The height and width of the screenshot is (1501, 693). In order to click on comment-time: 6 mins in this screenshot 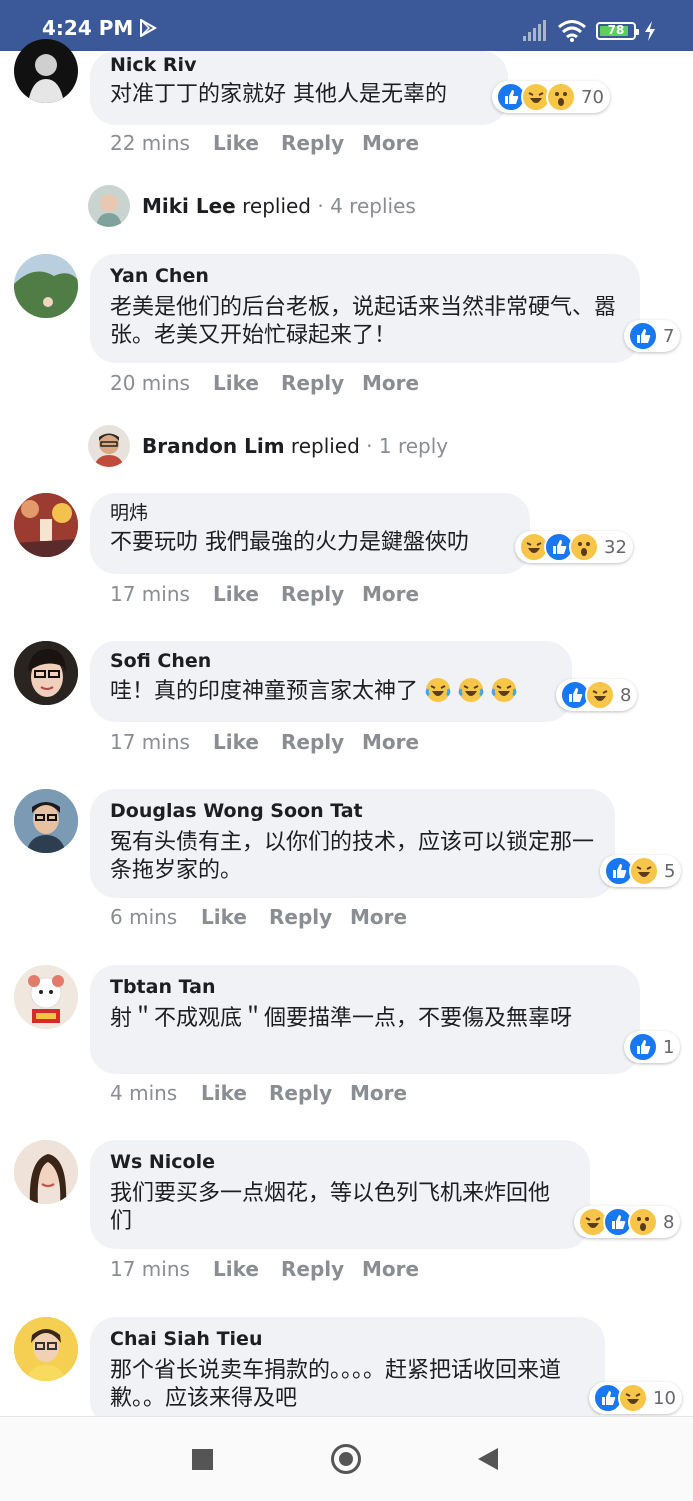, I will do `click(144, 917)`.